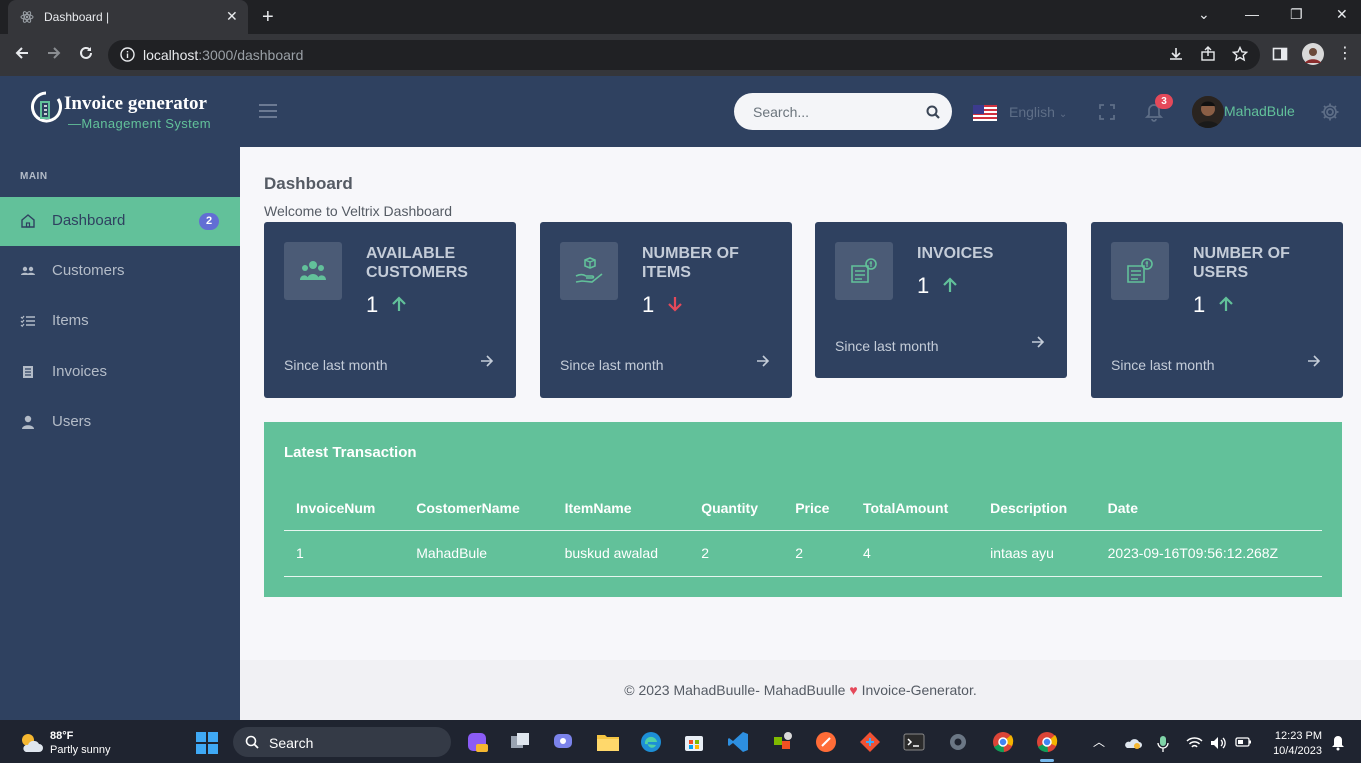  Describe the element at coordinates (985, 113) in the screenshot. I see `us-flag-icon` at that location.